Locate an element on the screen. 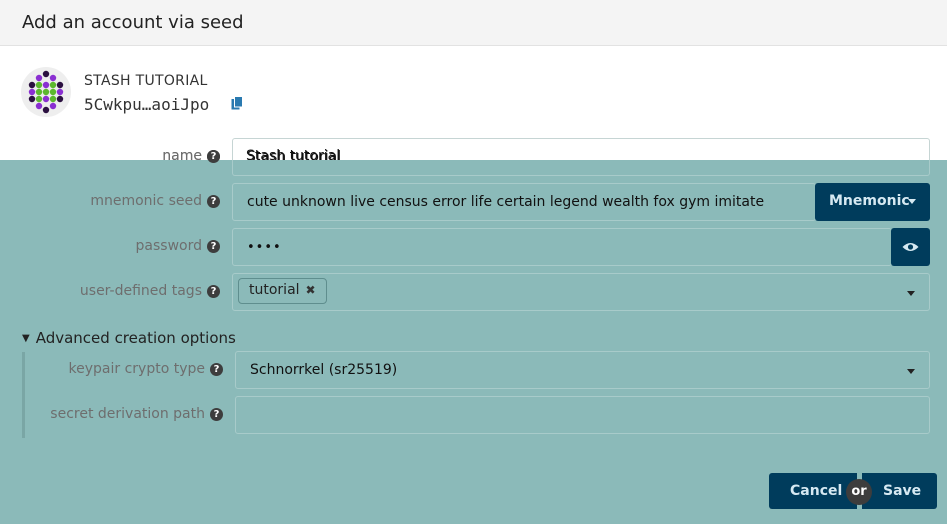  caret-down-icon is located at coordinates (912, 201).